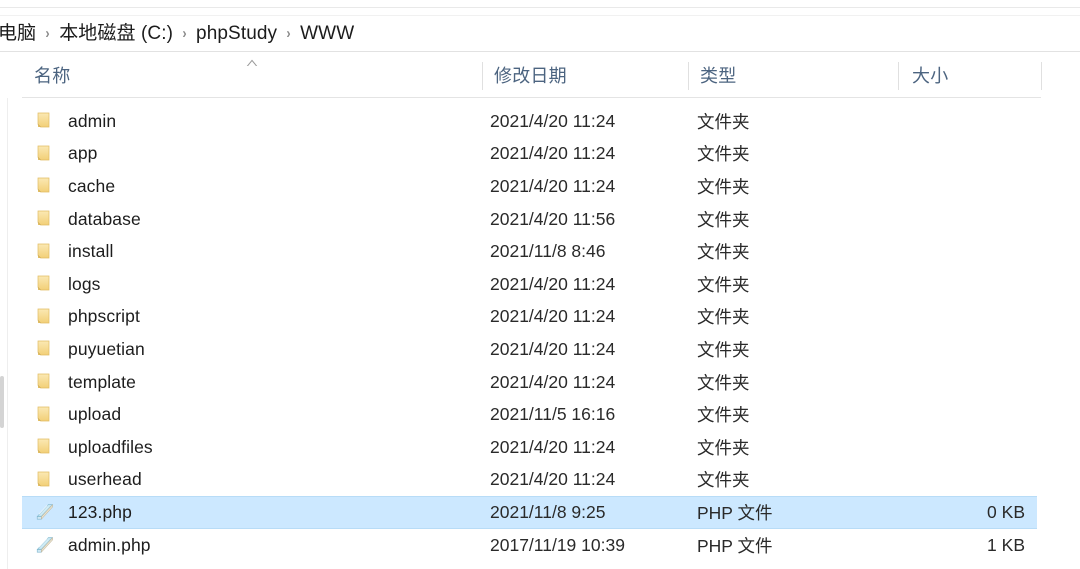 Image resolution: width=1080 pixels, height=569 pixels. I want to click on file-name-cell: admin, so click(254, 121).